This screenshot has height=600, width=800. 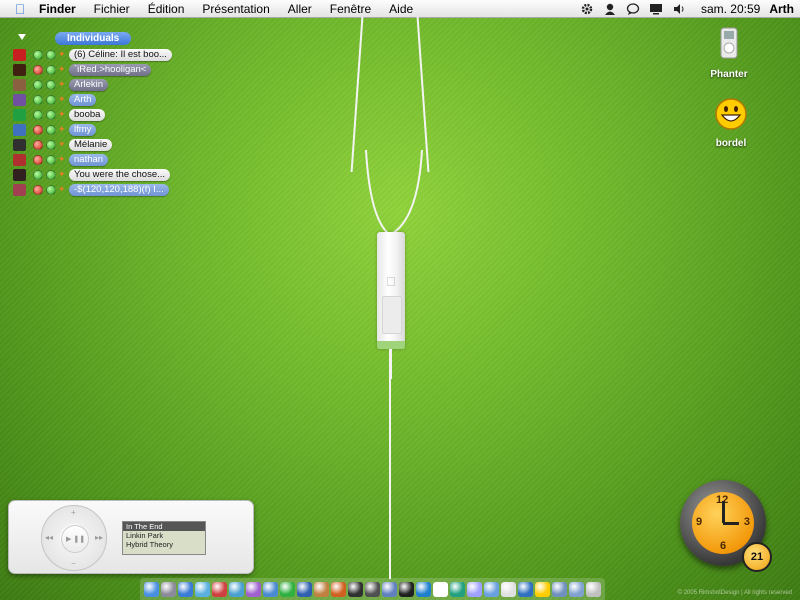 What do you see at coordinates (304, 589) in the screenshot?
I see `xcode-icon` at bounding box center [304, 589].